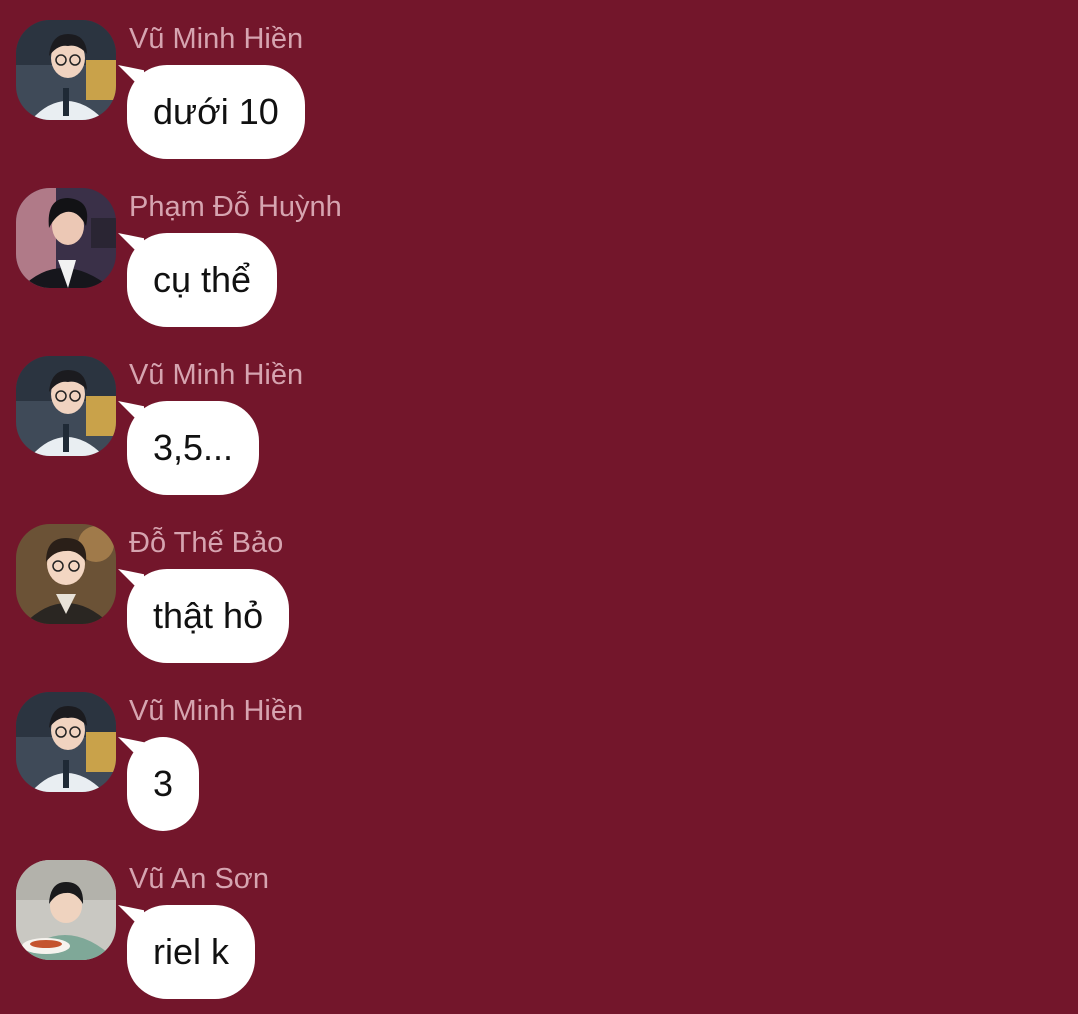 The image size is (1078, 1014). I want to click on avatar-pham-do-huynh, so click(66, 238).